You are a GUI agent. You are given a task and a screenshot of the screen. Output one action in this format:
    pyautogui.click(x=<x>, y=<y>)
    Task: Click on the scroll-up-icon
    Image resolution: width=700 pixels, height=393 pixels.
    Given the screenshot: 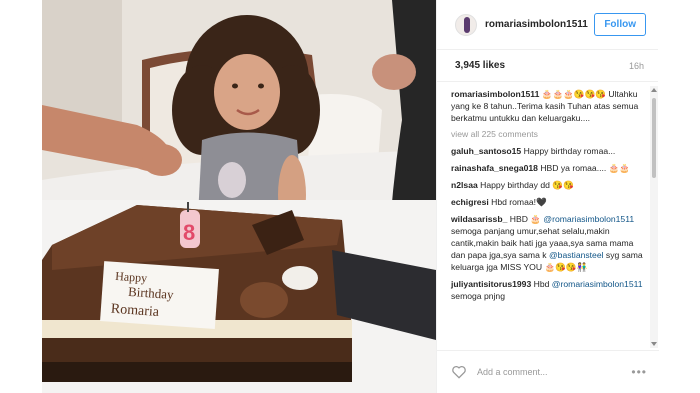 What is the action you would take?
    pyautogui.click(x=654, y=90)
    